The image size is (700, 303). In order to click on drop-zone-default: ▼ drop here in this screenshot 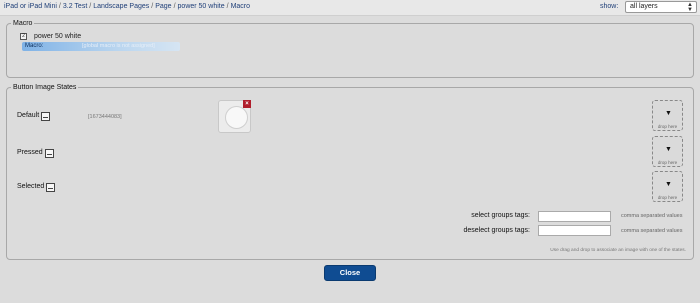, I will do `click(667, 115)`.